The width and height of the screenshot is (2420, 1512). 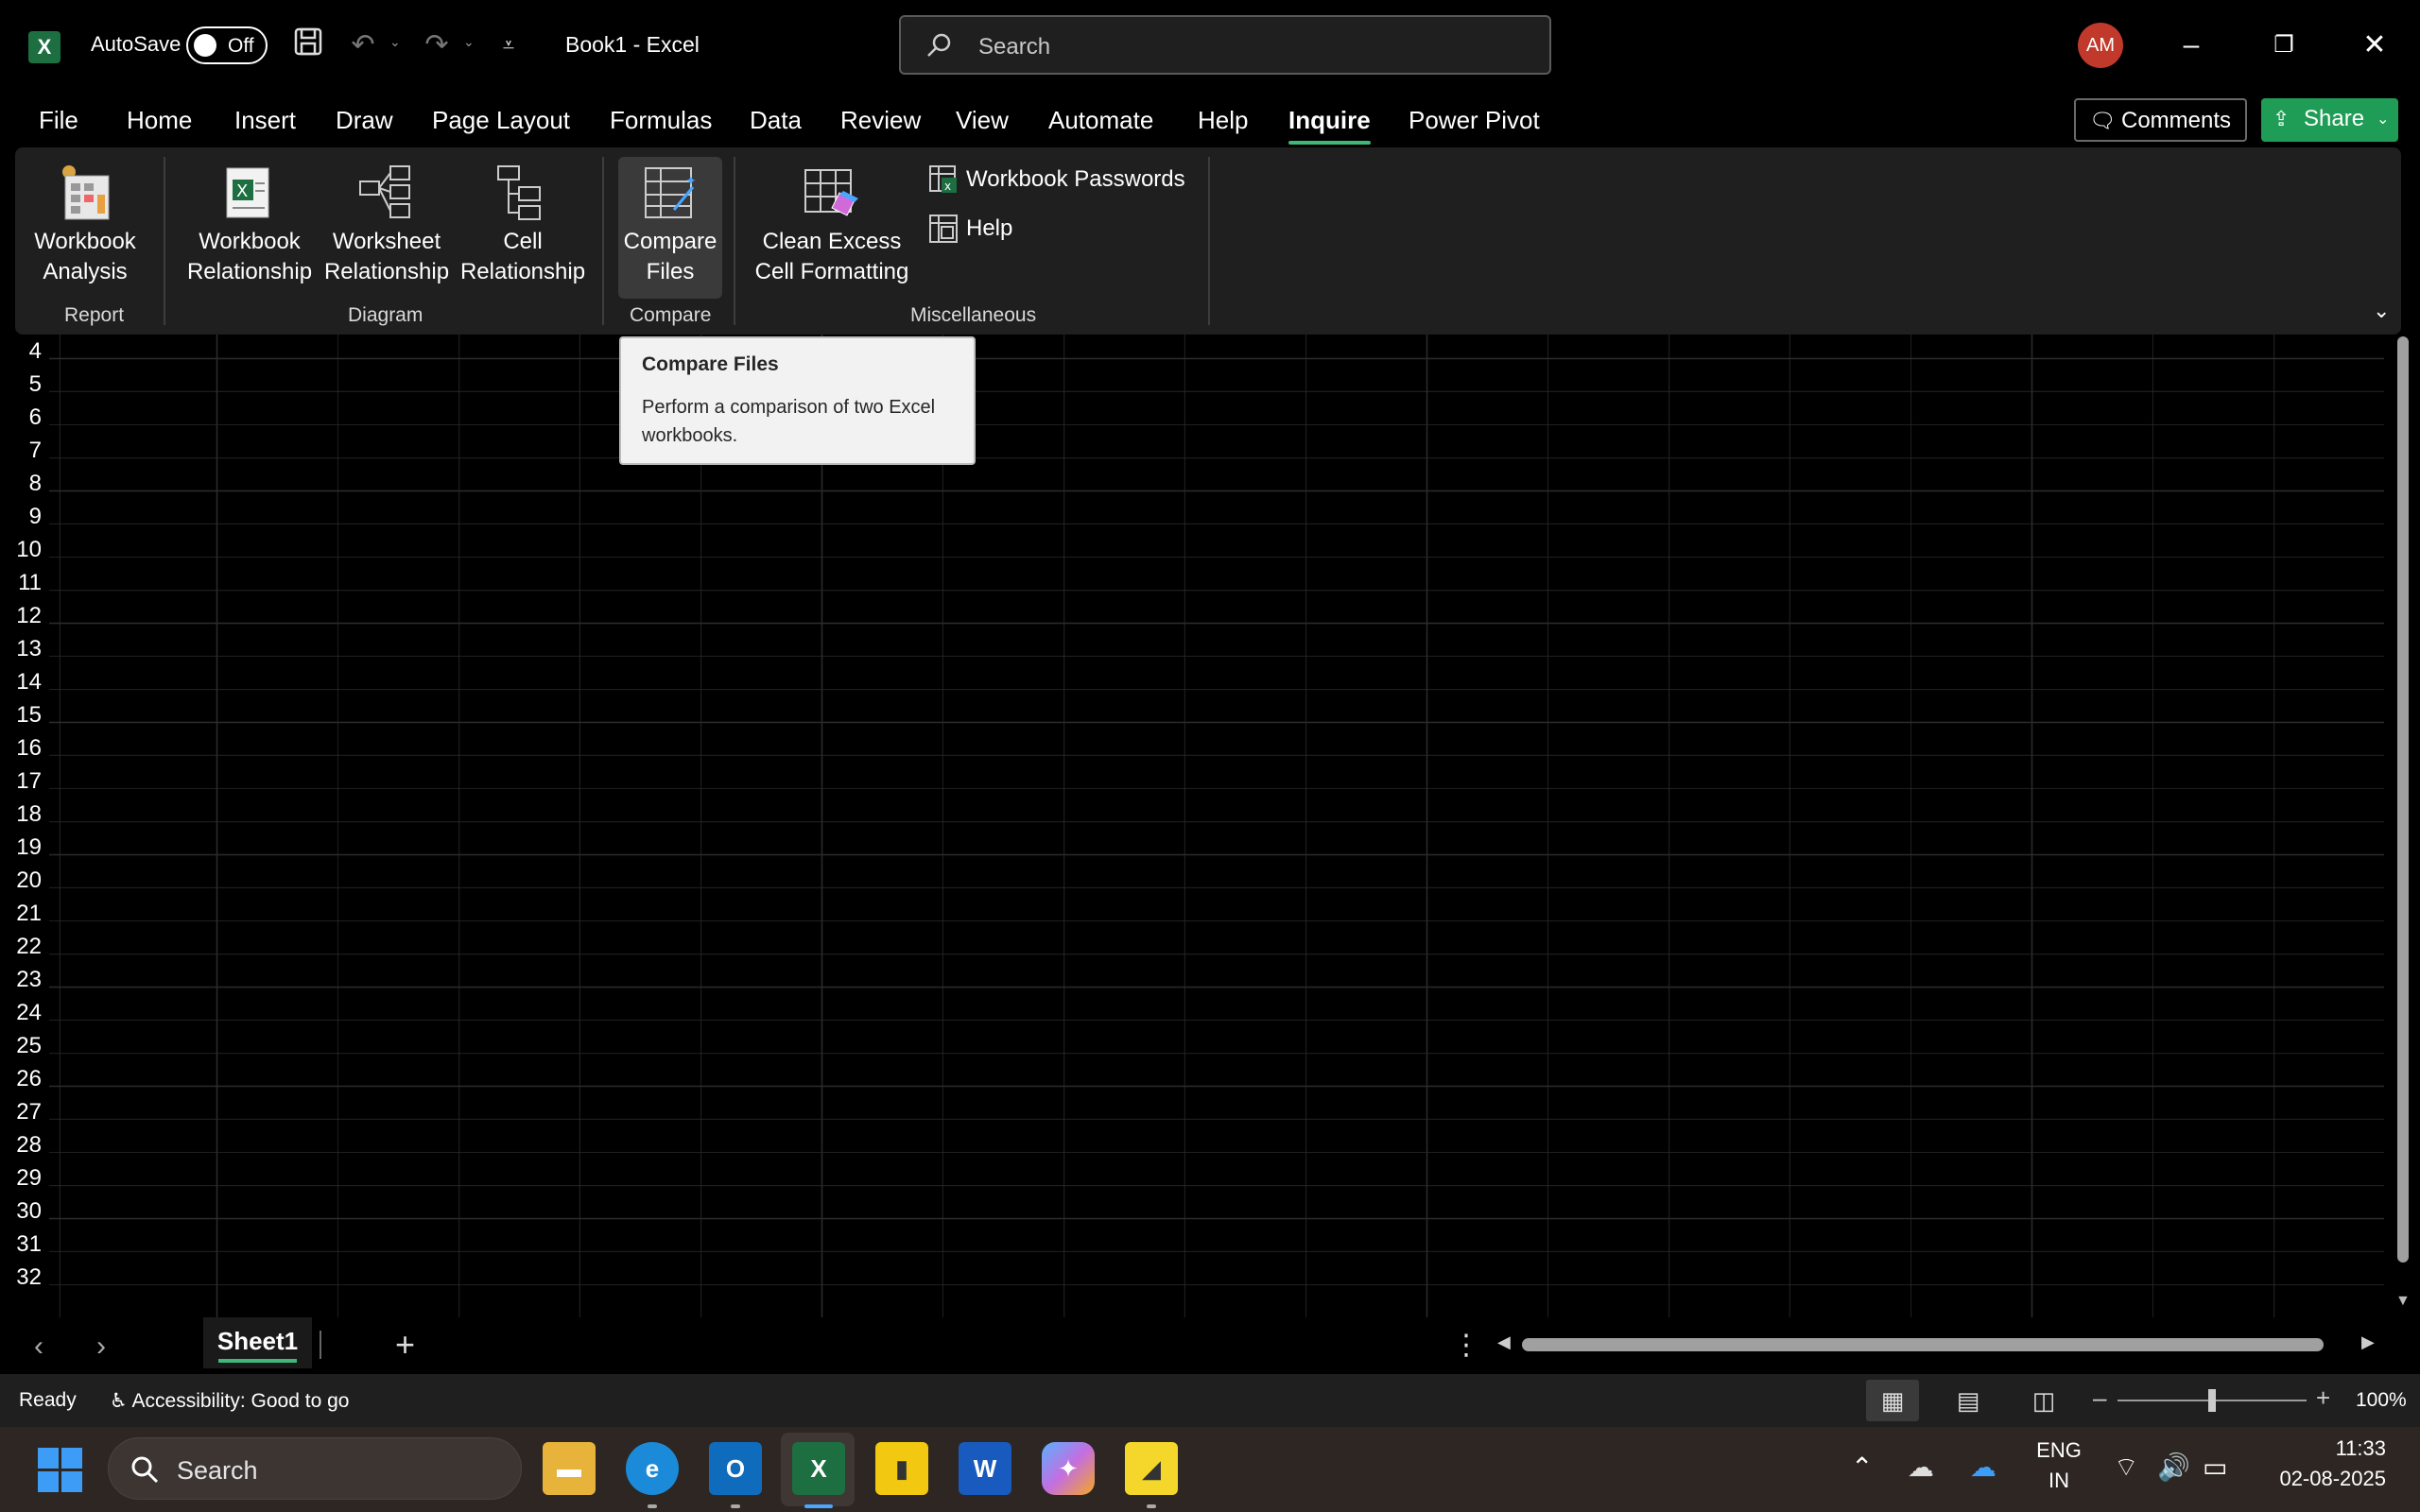 What do you see at coordinates (1893, 1400) in the screenshot?
I see `normal-view-icon: ▦` at bounding box center [1893, 1400].